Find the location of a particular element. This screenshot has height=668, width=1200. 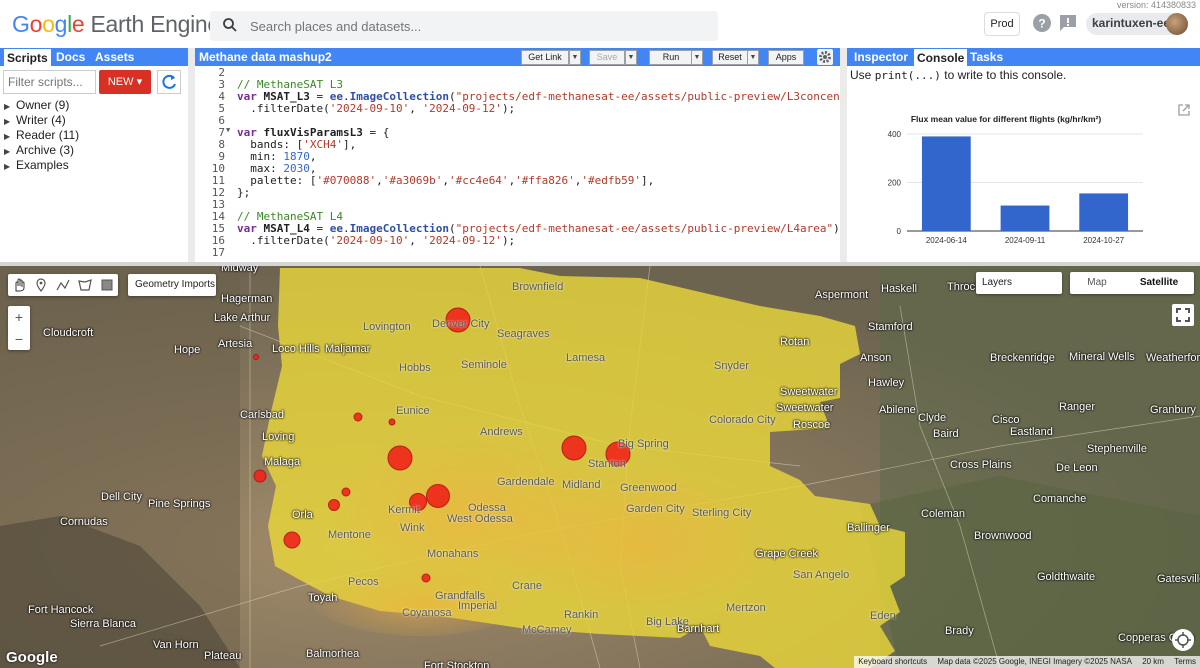

console-hint: Use print(...) to write to this console. is located at coordinates (958, 75).